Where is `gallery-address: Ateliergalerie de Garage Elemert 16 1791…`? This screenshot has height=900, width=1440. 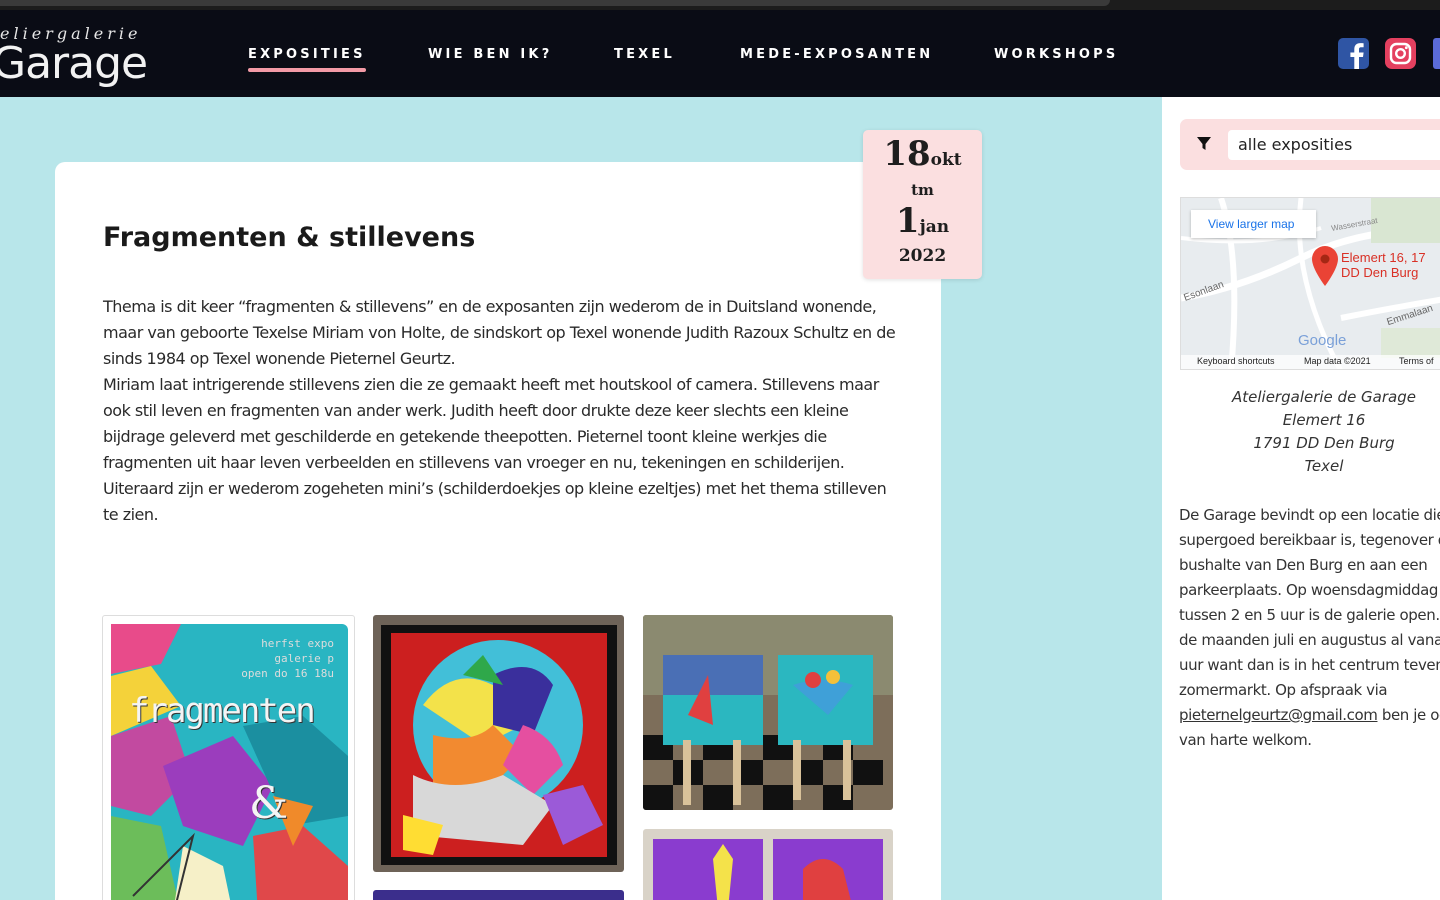 gallery-address: Ateliergalerie de Garage Elemert 16 1791… is located at coordinates (1310, 432).